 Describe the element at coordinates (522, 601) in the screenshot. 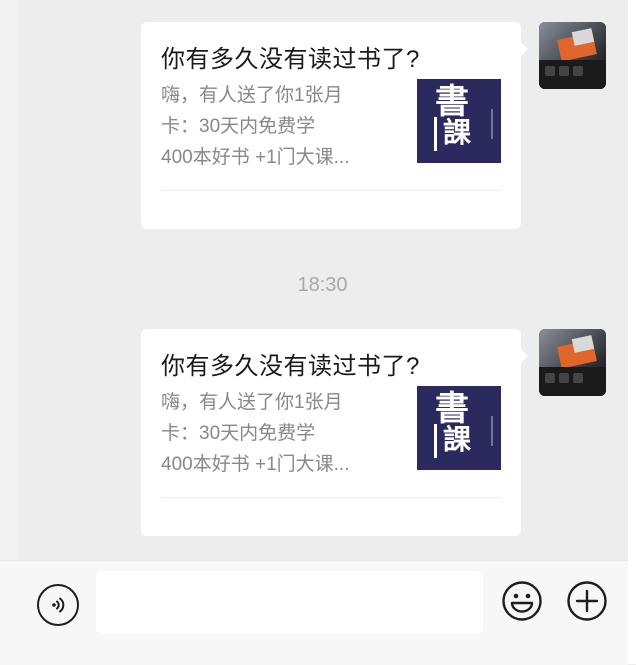

I see `emoji-icon` at that location.